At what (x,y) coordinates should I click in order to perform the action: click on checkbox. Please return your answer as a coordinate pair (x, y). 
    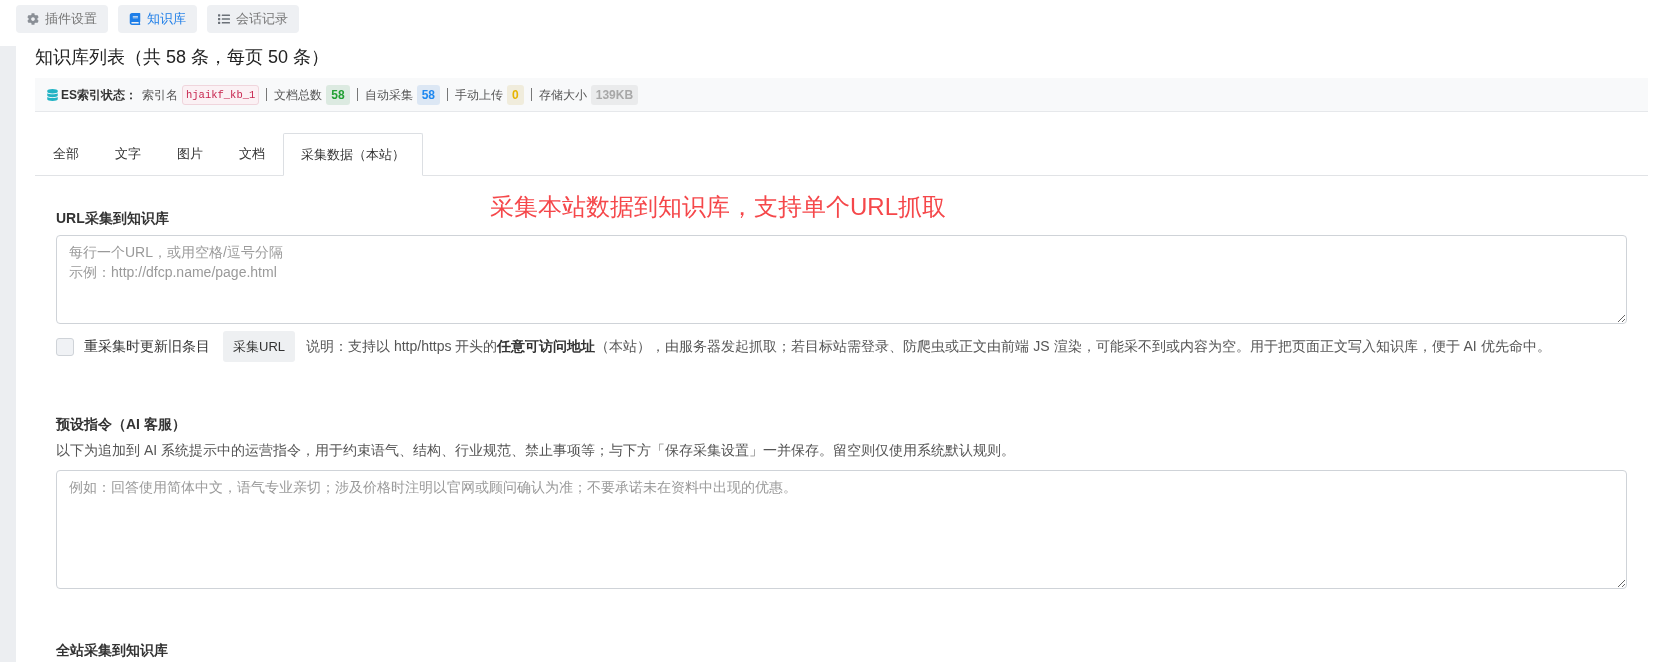
    Looking at the image, I should click on (65, 346).